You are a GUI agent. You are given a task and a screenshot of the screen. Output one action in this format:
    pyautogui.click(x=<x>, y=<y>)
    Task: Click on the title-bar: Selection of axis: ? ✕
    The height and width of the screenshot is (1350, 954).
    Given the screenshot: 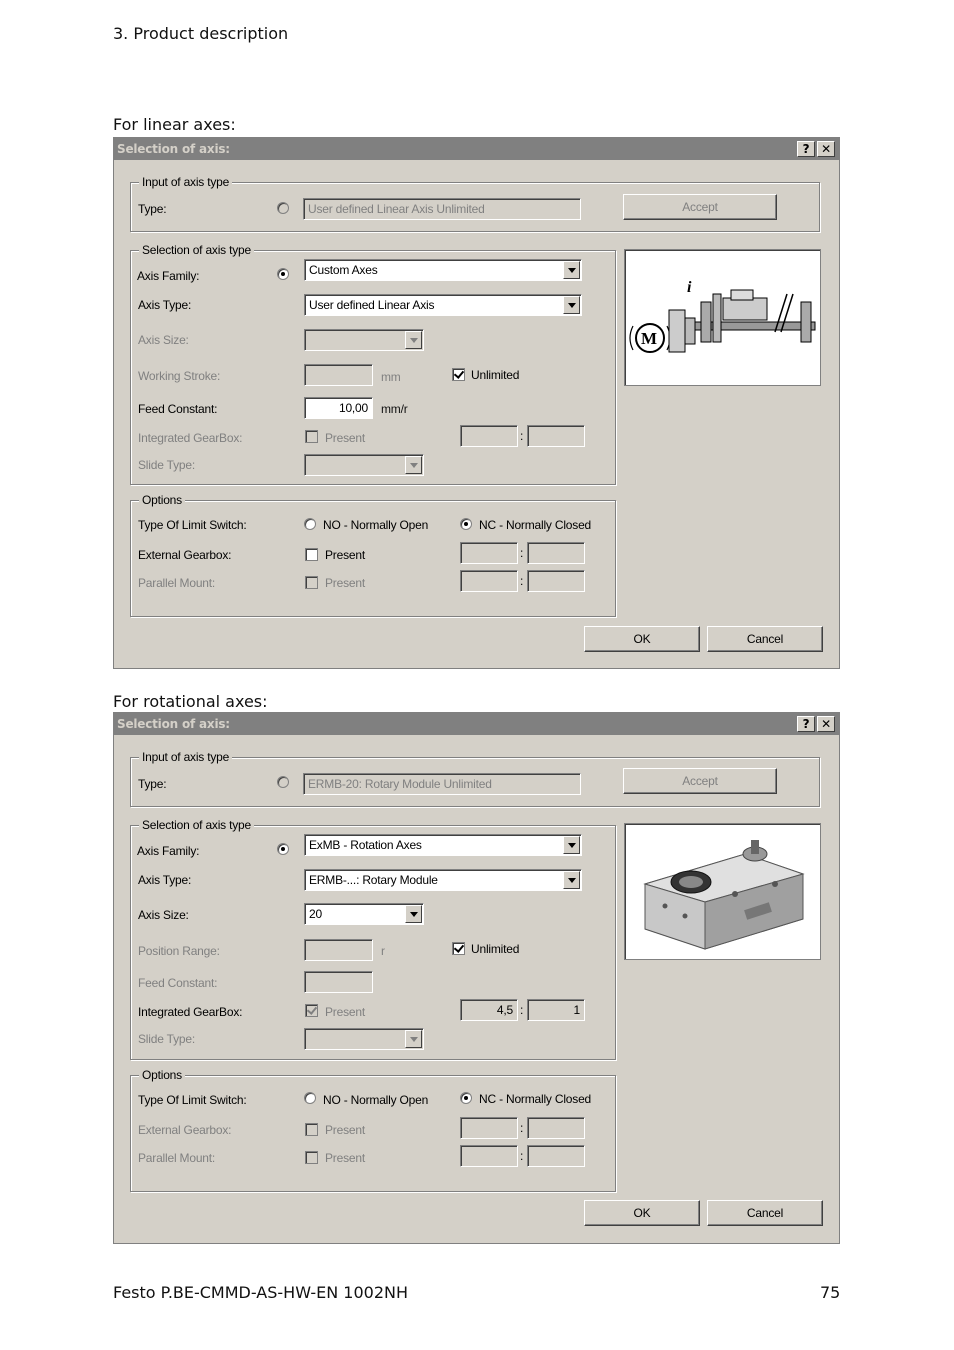 What is the action you would take?
    pyautogui.click(x=476, y=724)
    